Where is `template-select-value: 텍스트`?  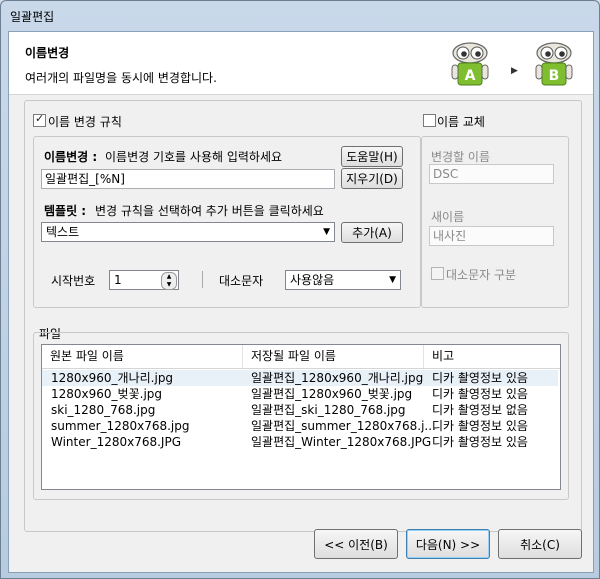
template-select-value: 텍스트 is located at coordinates (63, 232).